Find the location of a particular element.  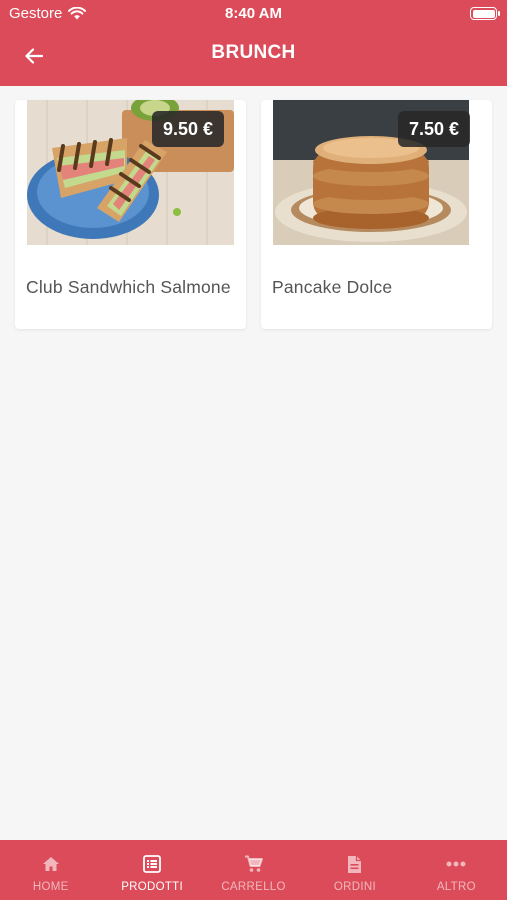

tab-label: PRODOTTI is located at coordinates (152, 887).